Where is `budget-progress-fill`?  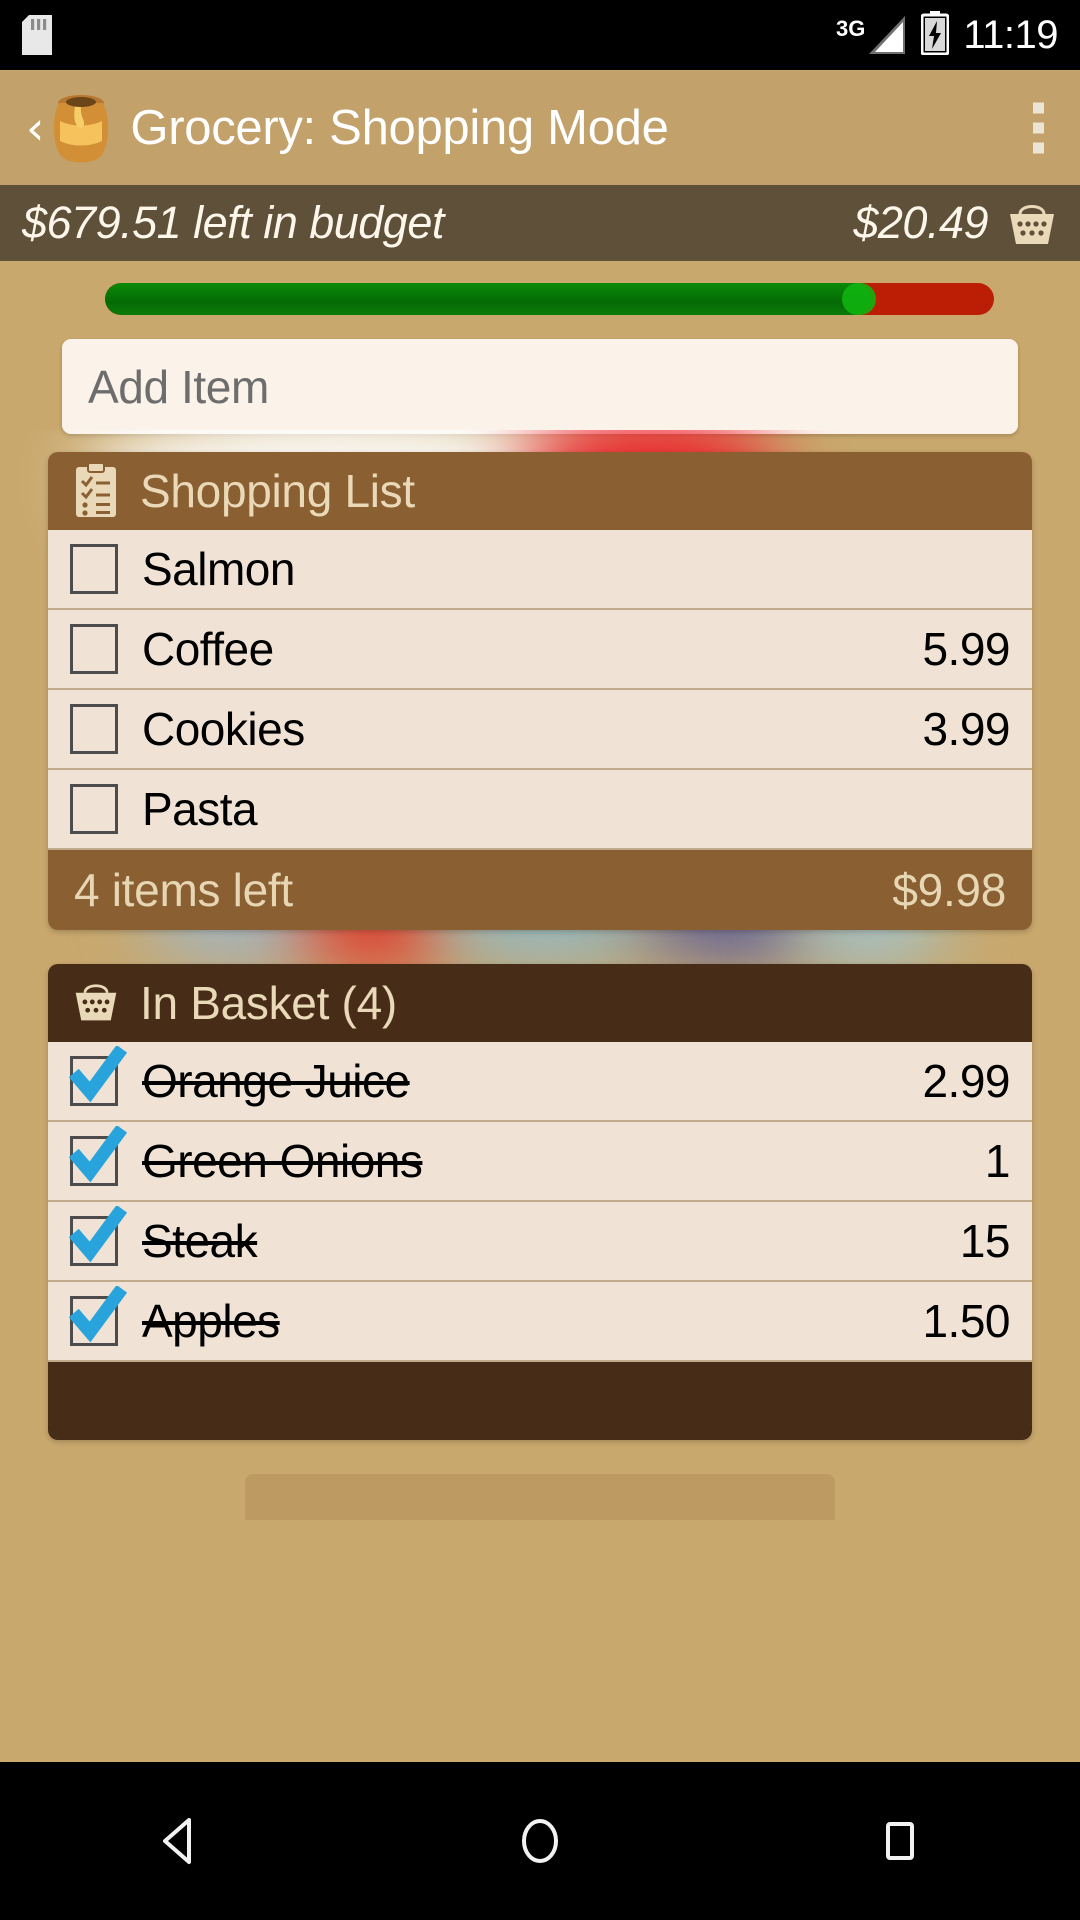
budget-progress-fill is located at coordinates (487, 299).